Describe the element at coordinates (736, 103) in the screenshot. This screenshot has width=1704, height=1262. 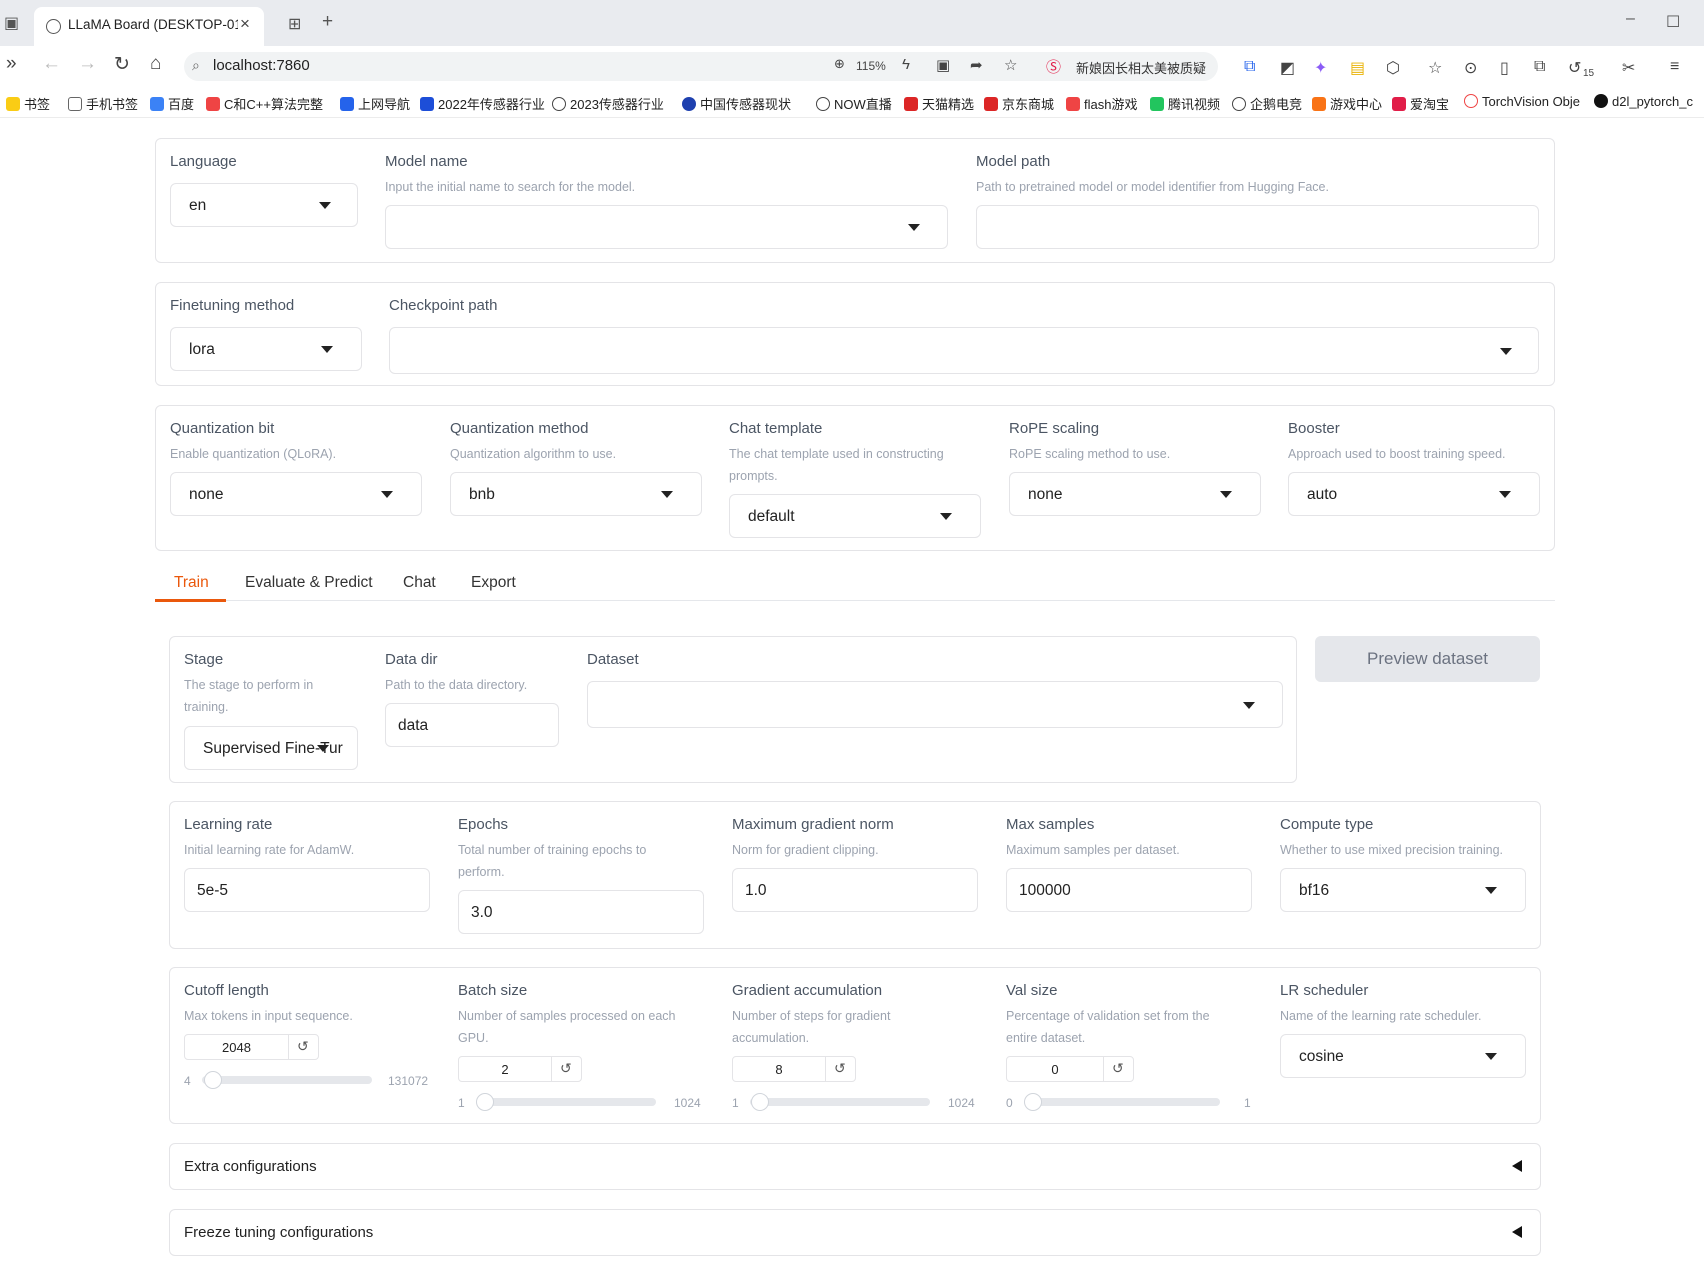
I see `bookmark-item: 中国传感器现状` at that location.